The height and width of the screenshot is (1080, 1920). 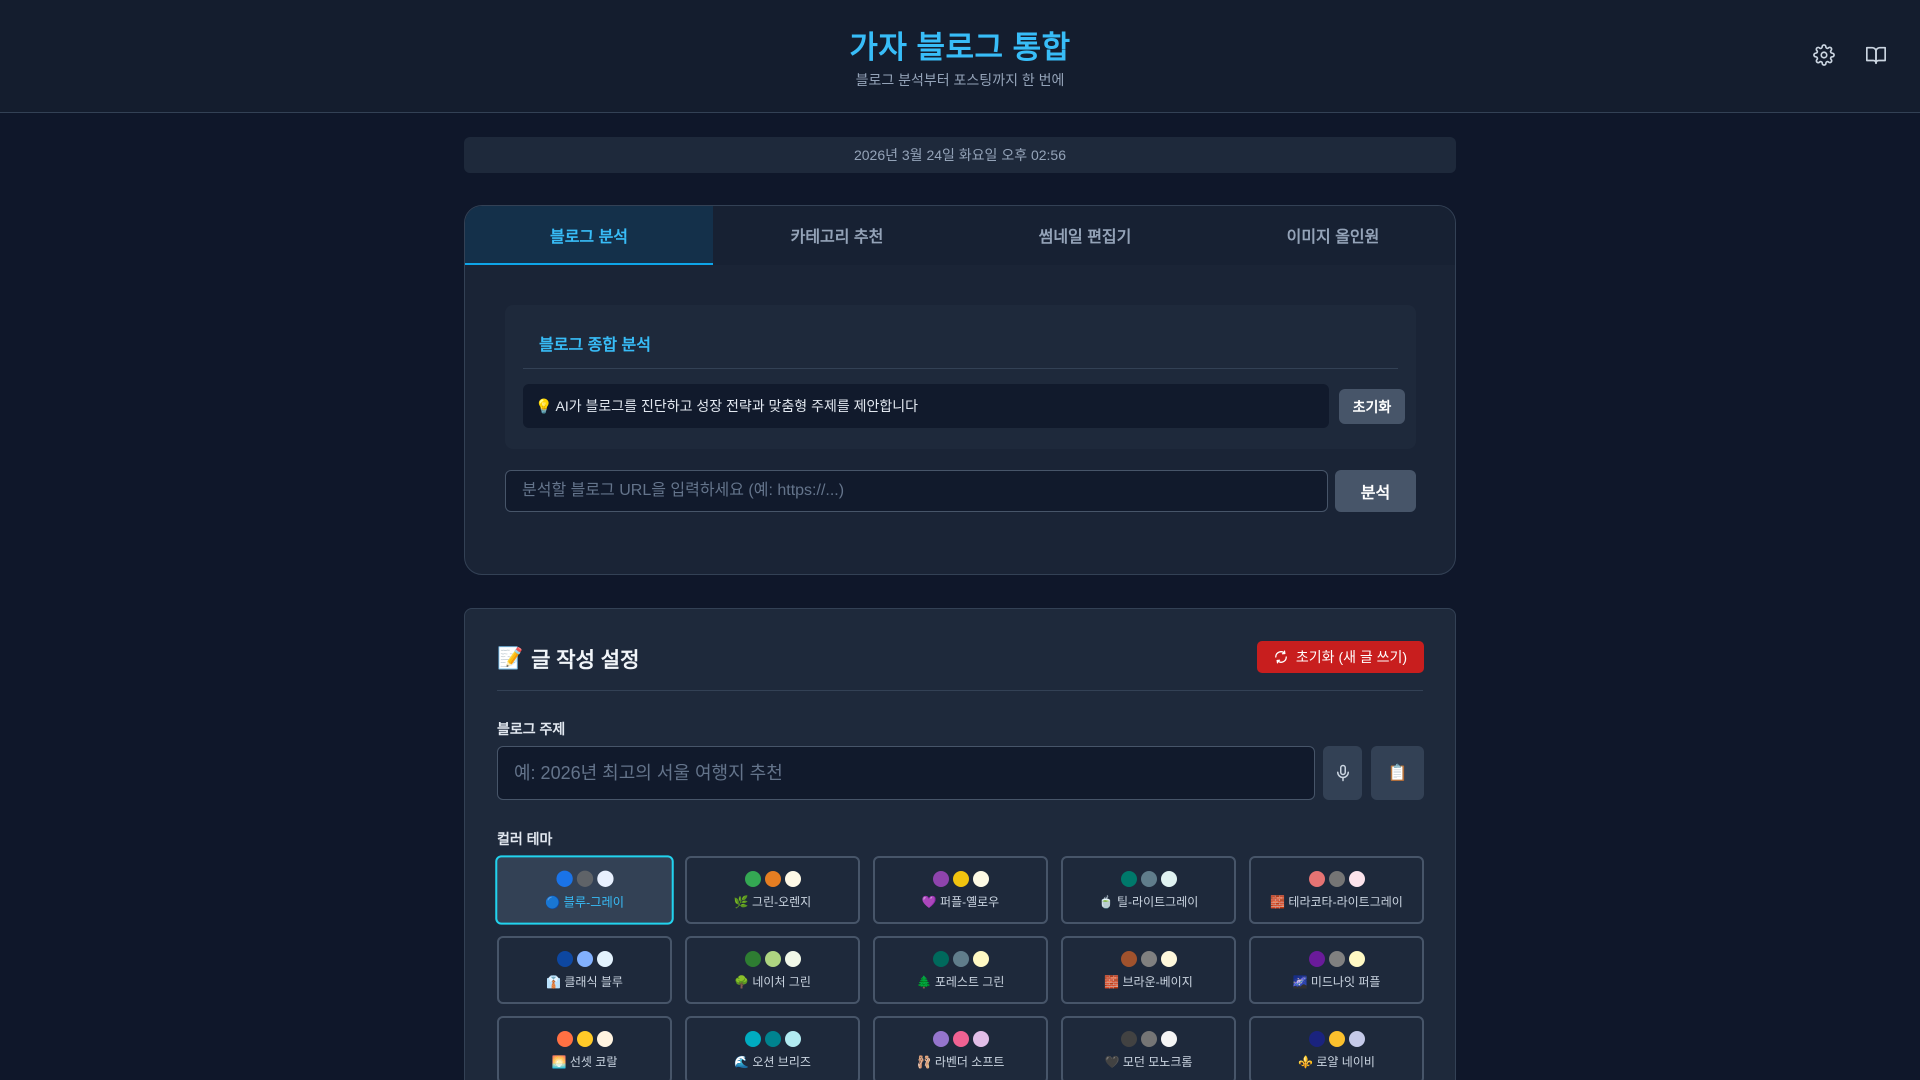 What do you see at coordinates (584, 970) in the screenshot?
I see `theme-option: 👔 클래식 블루` at bounding box center [584, 970].